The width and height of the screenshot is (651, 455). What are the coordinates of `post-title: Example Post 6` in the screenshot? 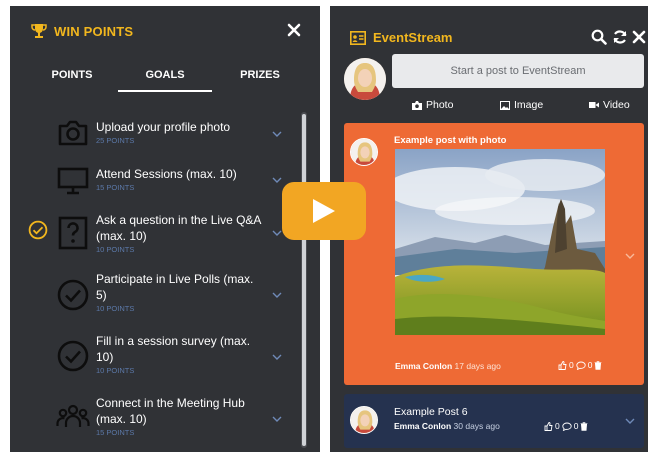 It's located at (431, 412).